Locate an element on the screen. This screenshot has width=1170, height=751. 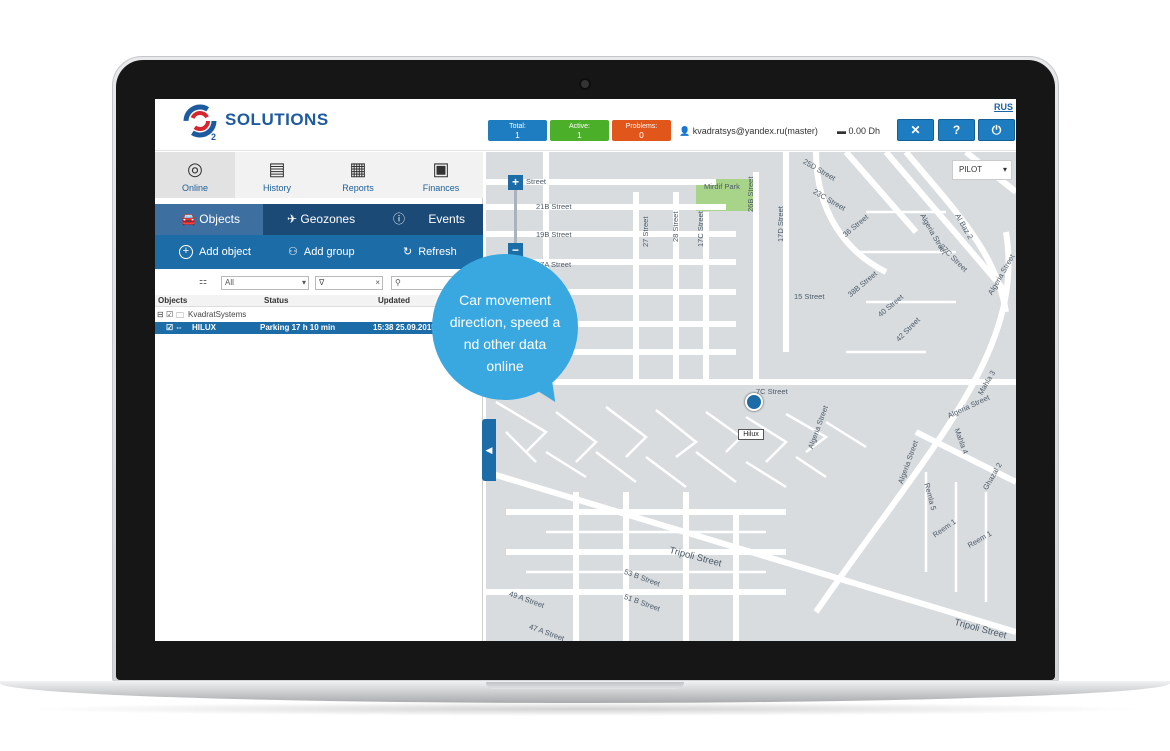
car-icon: 🚘 is located at coordinates (190, 219).